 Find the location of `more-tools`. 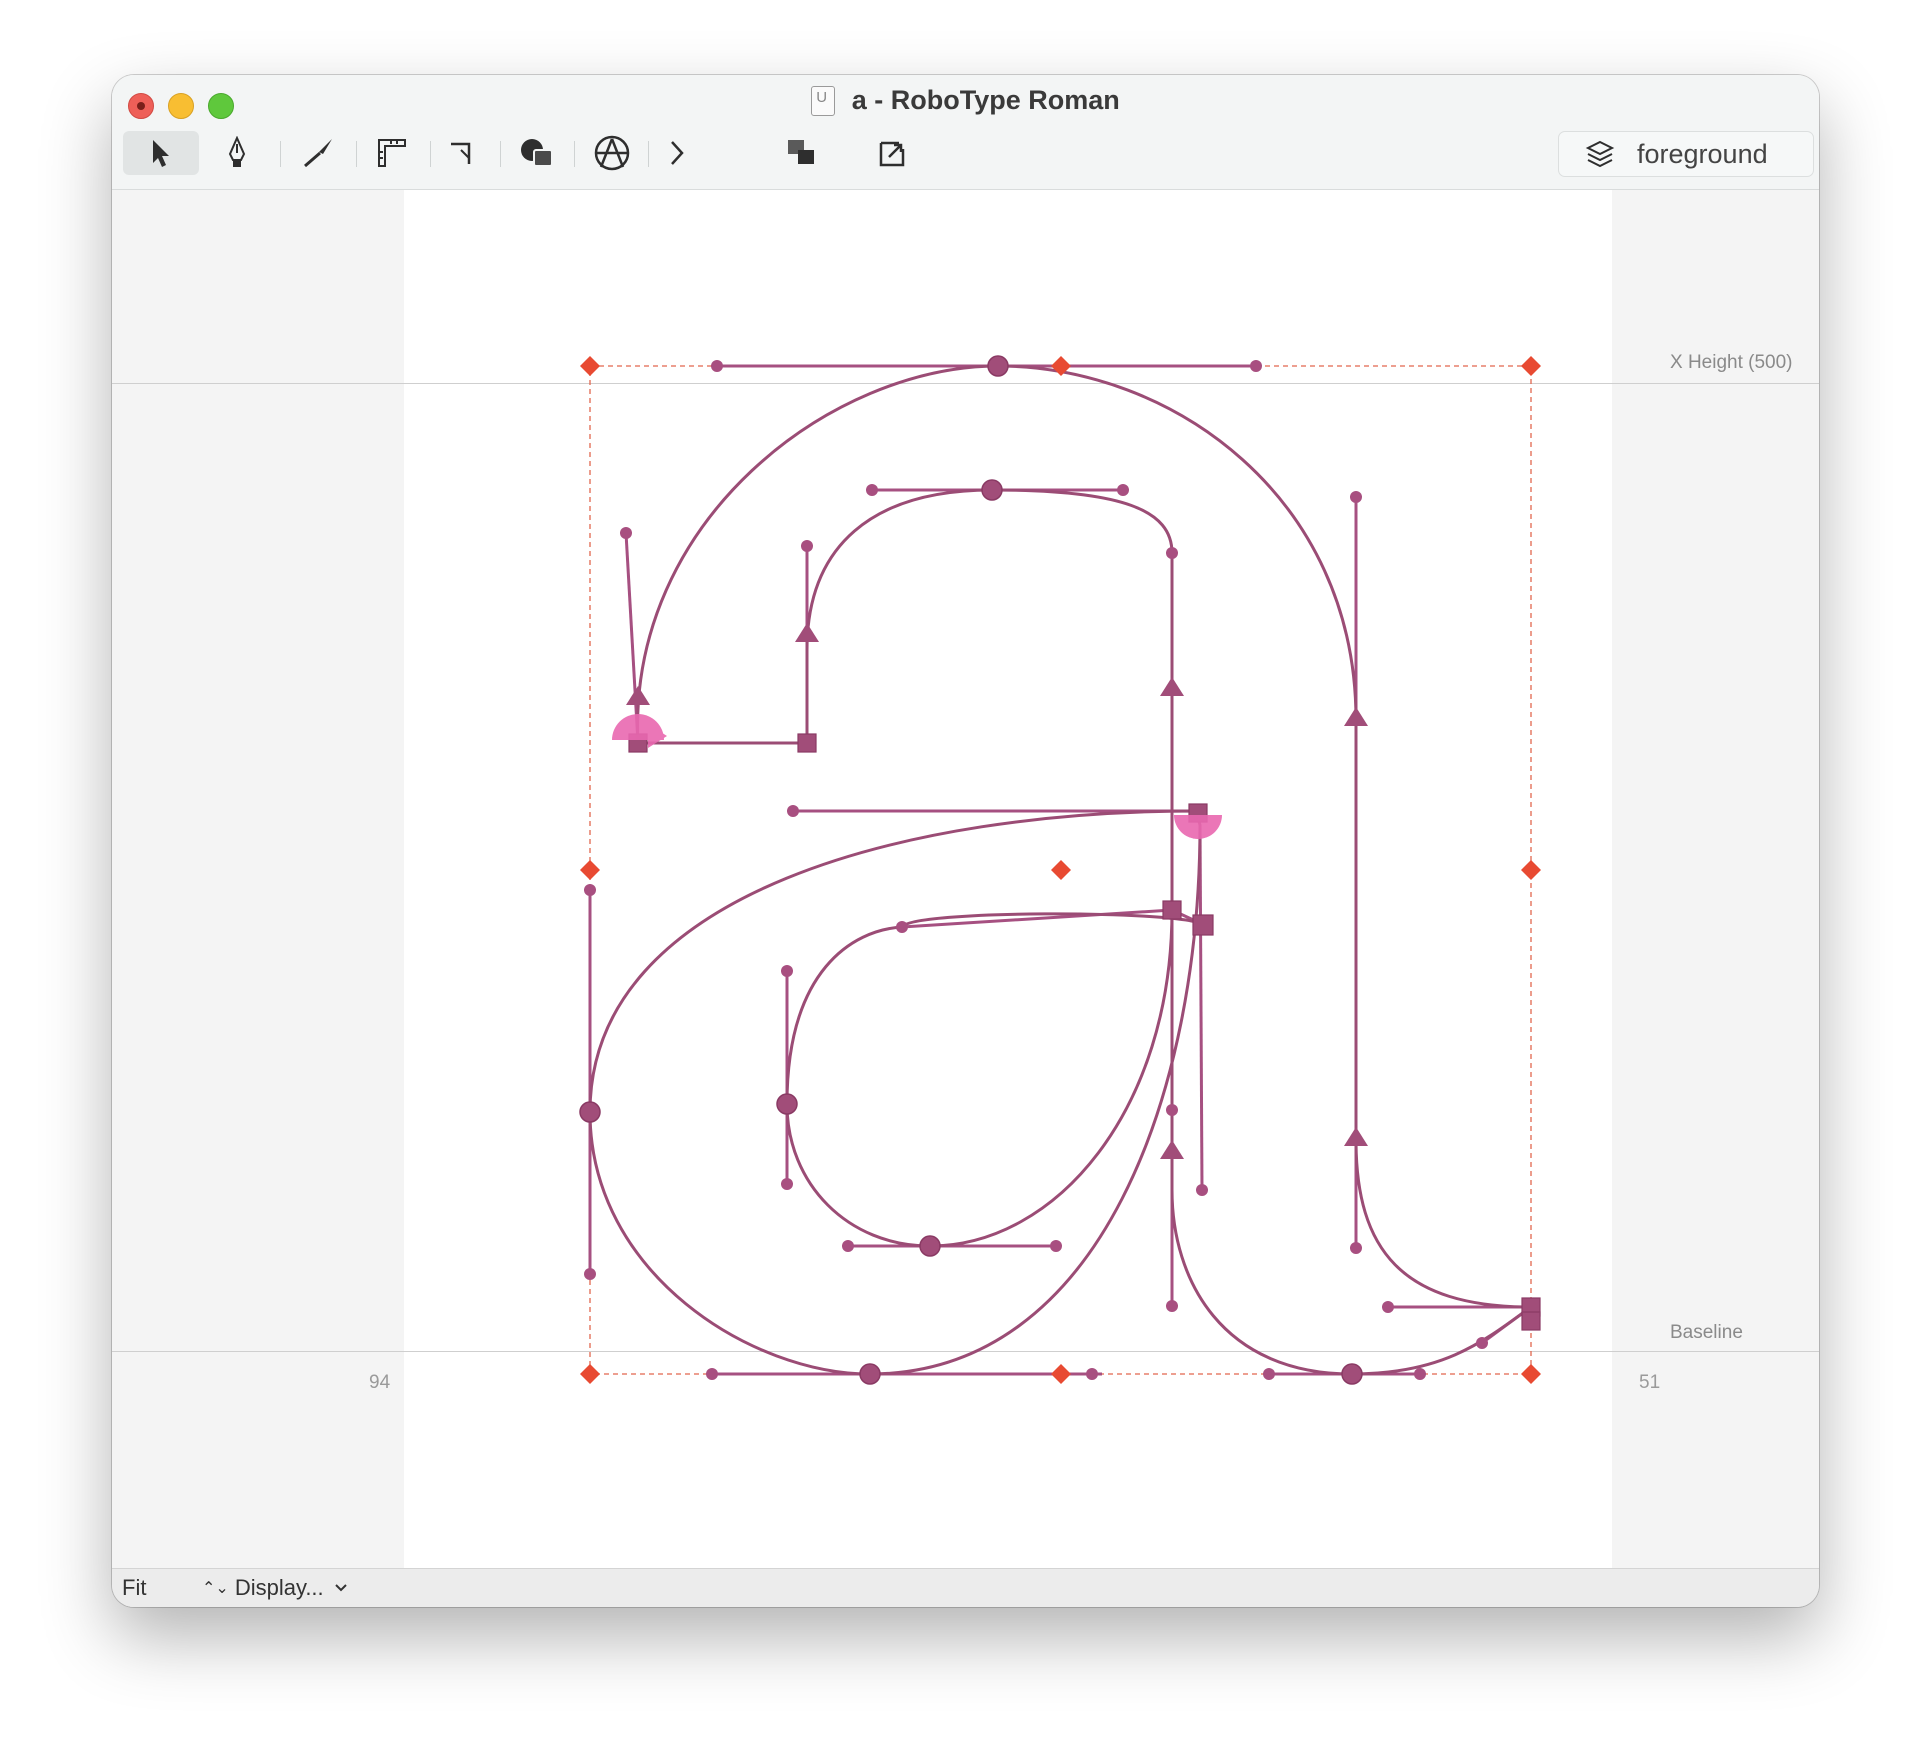

more-tools is located at coordinates (677, 153).